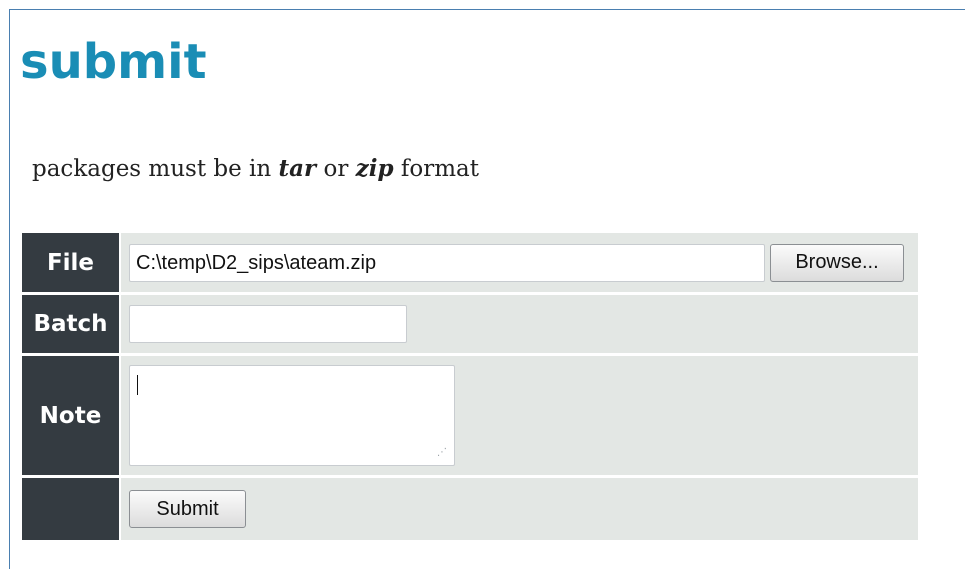 This screenshot has height=569, width=967. Describe the element at coordinates (137, 385) in the screenshot. I see `text-caret` at that location.